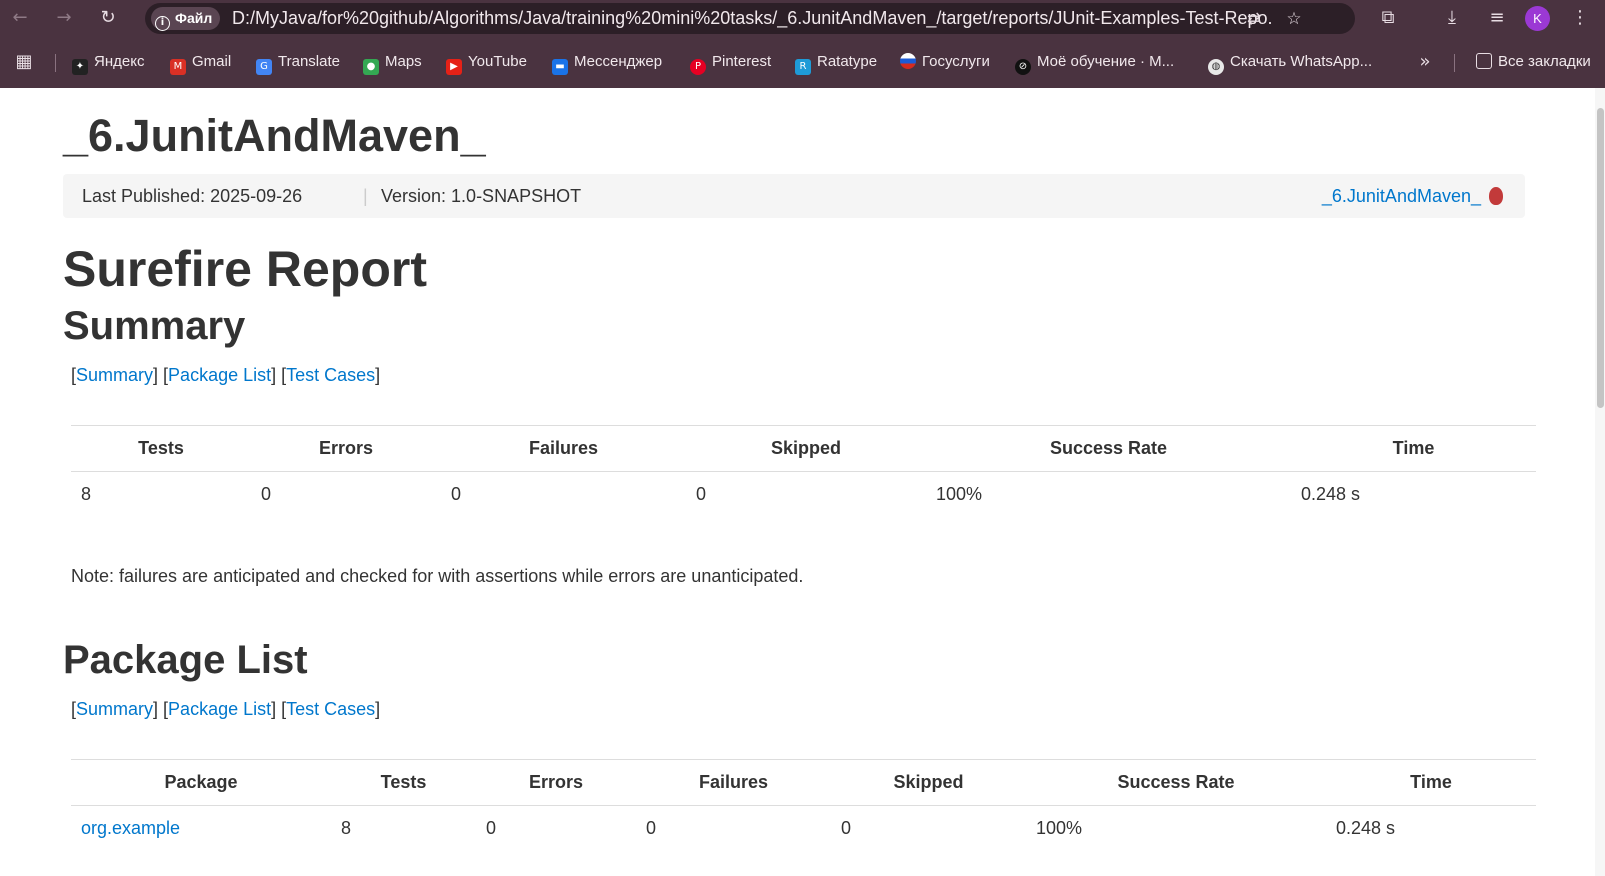  I want to click on summary-heading: Summary, so click(154, 326).